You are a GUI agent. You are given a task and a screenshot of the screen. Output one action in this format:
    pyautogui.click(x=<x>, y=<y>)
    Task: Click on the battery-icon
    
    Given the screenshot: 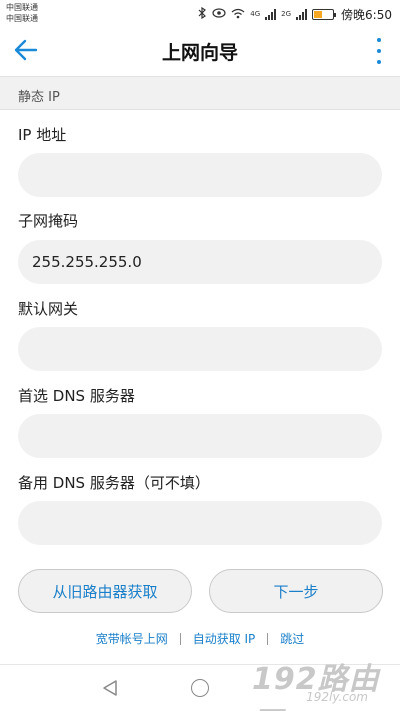 What is the action you would take?
    pyautogui.click(x=324, y=14)
    